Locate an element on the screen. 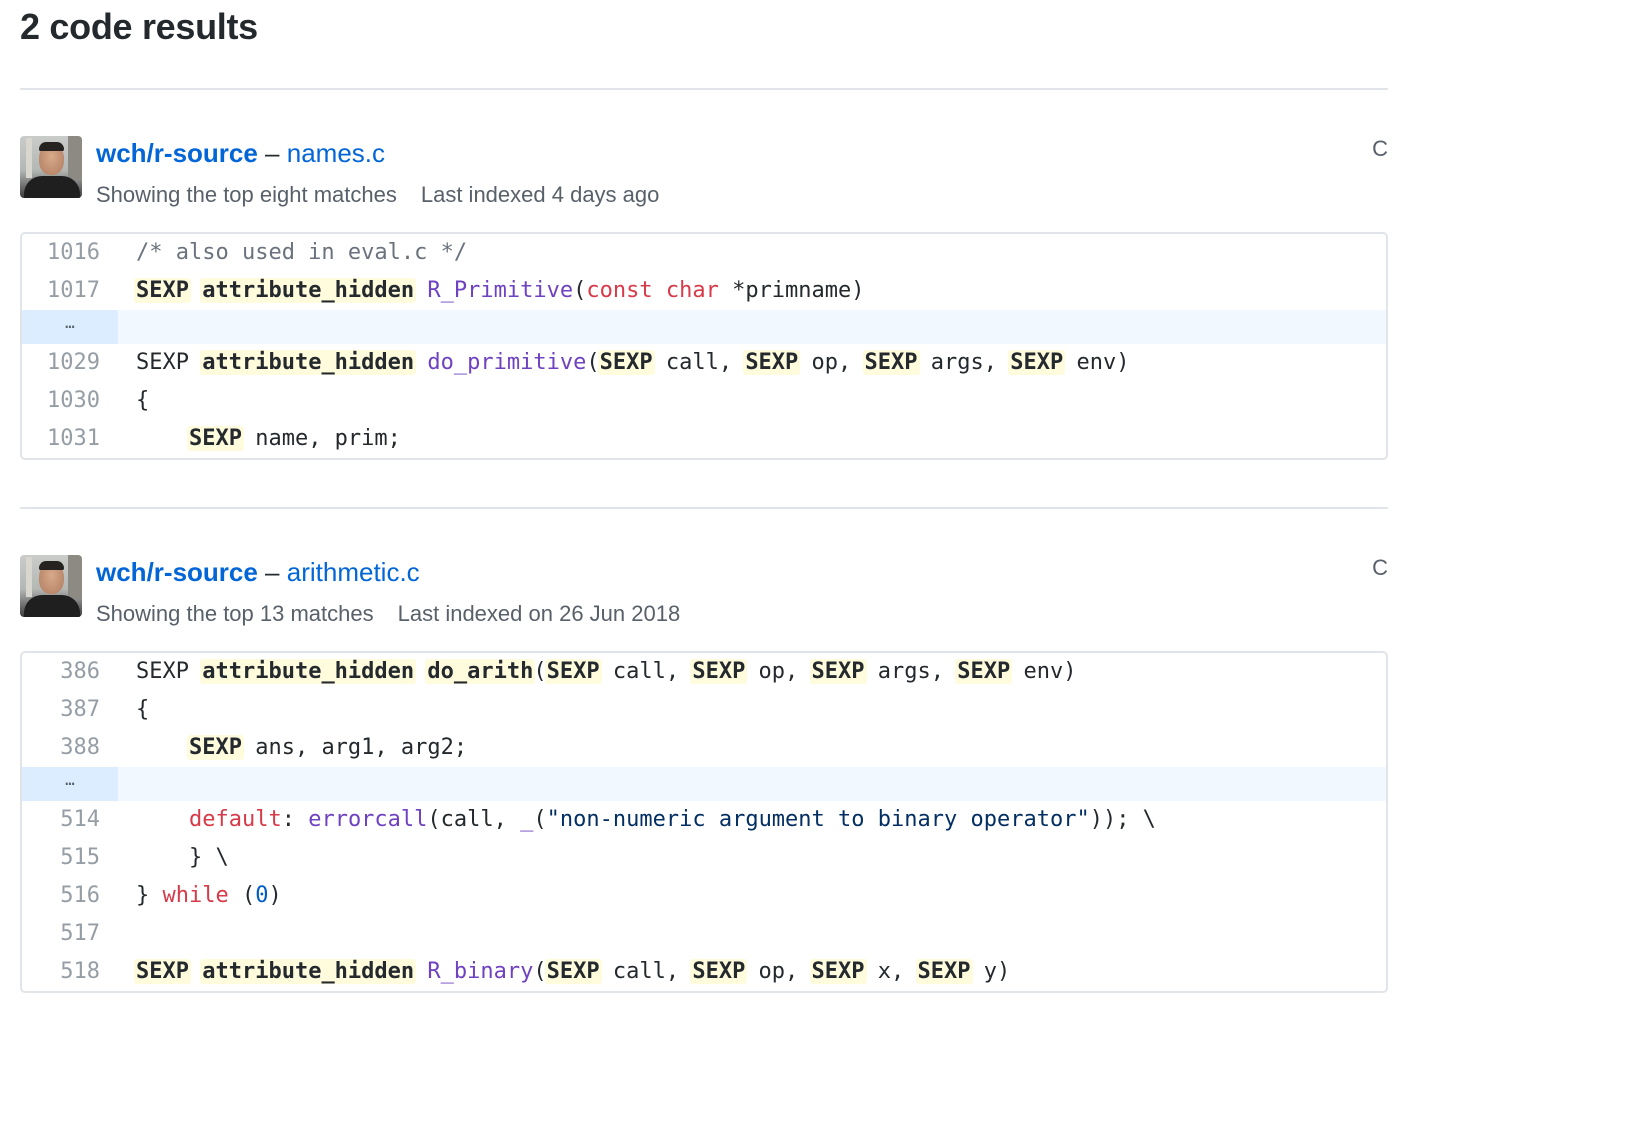 The image size is (1640, 1144). last-indexed: Last indexed 4 days ago is located at coordinates (540, 194).